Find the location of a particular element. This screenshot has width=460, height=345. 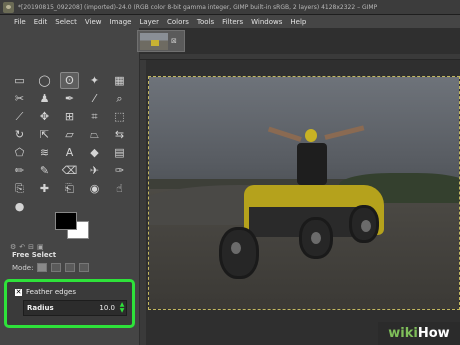

mode-intersect-button is located at coordinates (84, 267).